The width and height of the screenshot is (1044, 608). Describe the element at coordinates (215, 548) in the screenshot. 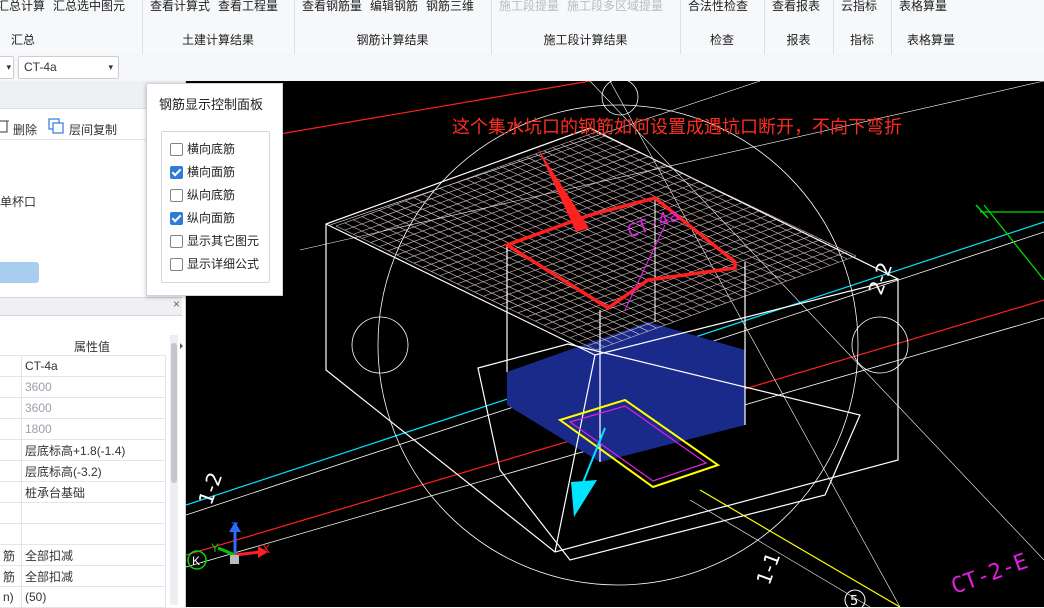

I see `axis-y: Y` at that location.